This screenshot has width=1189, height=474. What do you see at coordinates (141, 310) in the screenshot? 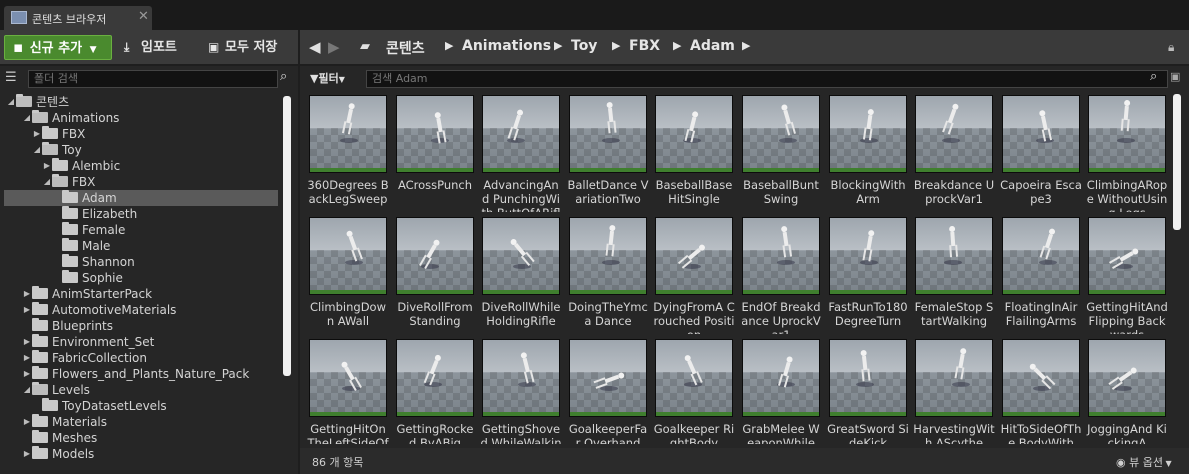
I see `folder-tree-item: ▶ AutomotiveMaterials` at bounding box center [141, 310].